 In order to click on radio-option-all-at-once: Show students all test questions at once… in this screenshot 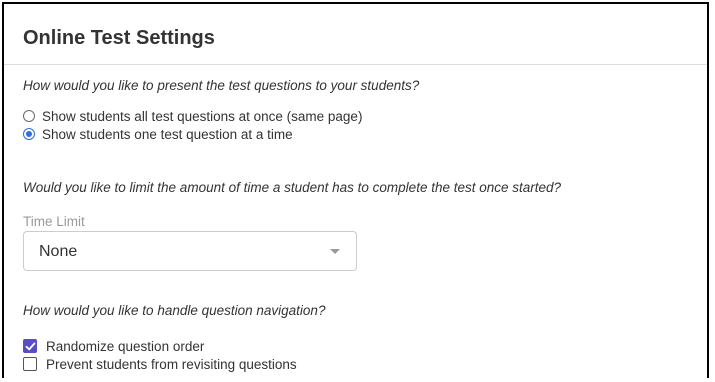, I will do `click(192, 116)`.